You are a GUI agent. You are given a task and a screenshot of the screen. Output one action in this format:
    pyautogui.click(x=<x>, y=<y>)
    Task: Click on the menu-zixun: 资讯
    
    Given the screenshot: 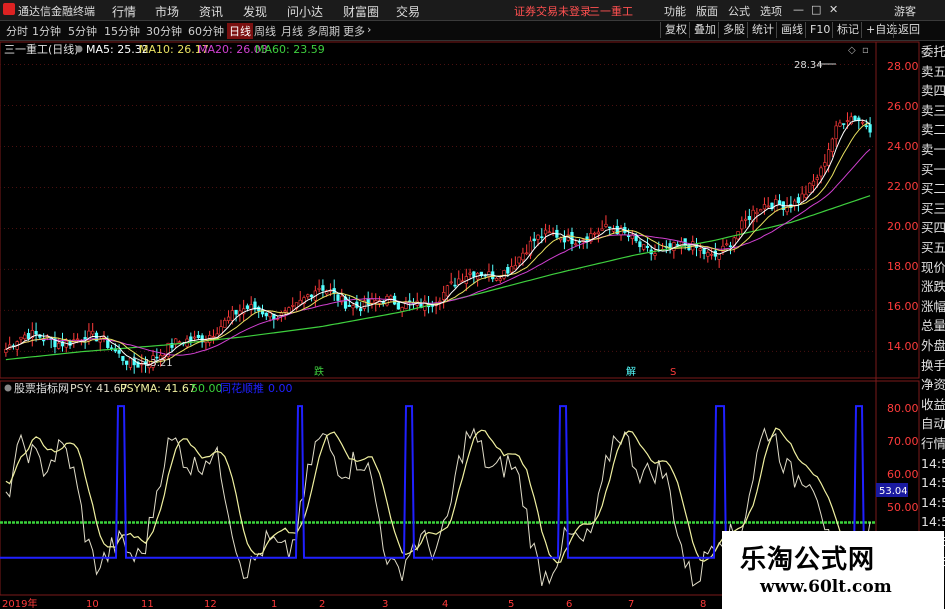 What is the action you would take?
    pyautogui.click(x=211, y=11)
    